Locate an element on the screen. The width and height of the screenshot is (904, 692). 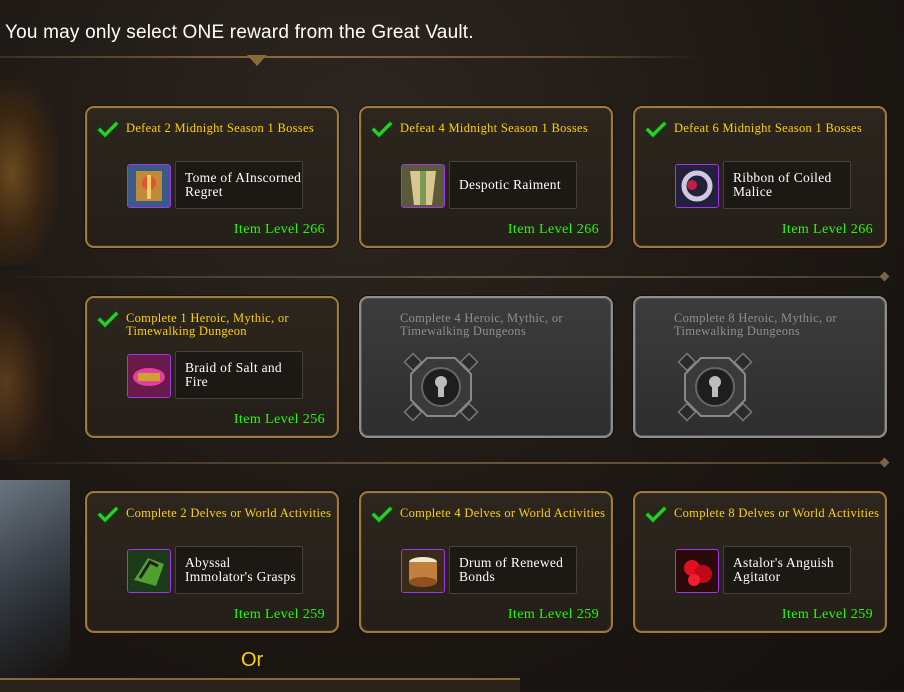
reward-item: Ribbon of Coiled Malice is located at coordinates (764, 186).